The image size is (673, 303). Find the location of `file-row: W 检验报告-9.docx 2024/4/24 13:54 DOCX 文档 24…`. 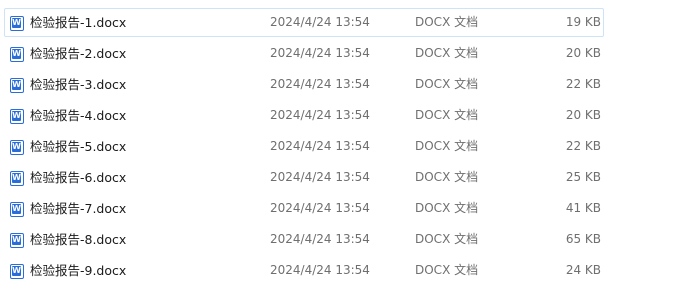

file-row: W 检验报告-9.docx 2024/4/24 13:54 DOCX 文档 24… is located at coordinates (304, 270).